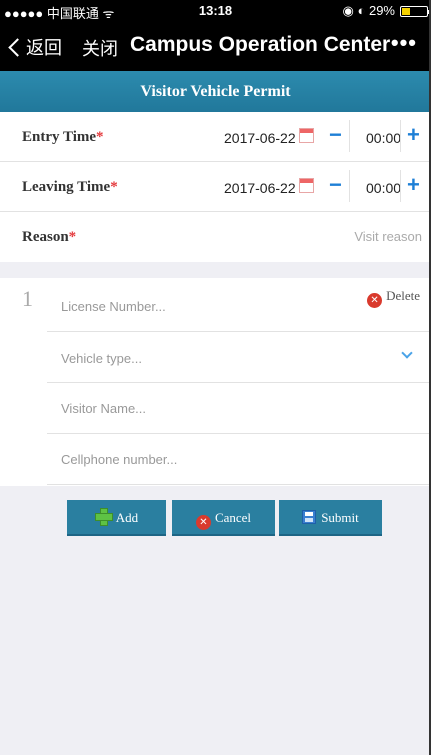  Describe the element at coordinates (63, 137) in the screenshot. I see `entry-time-label: Entry Time*` at that location.